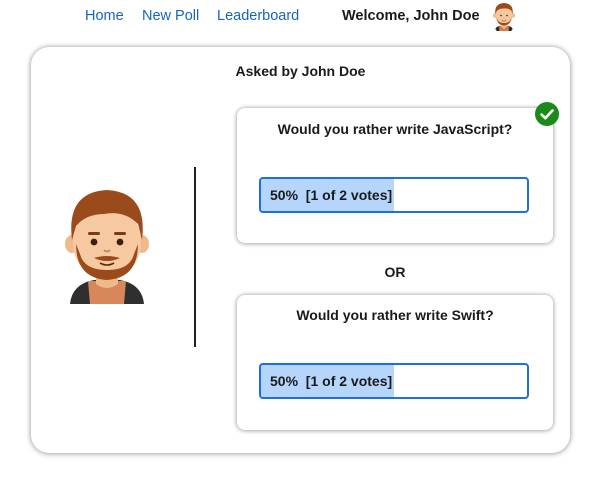 Image resolution: width=602 pixels, height=479 pixels. What do you see at coordinates (258, 16) in the screenshot?
I see `nav-link-leaderboard: Leaderboard` at bounding box center [258, 16].